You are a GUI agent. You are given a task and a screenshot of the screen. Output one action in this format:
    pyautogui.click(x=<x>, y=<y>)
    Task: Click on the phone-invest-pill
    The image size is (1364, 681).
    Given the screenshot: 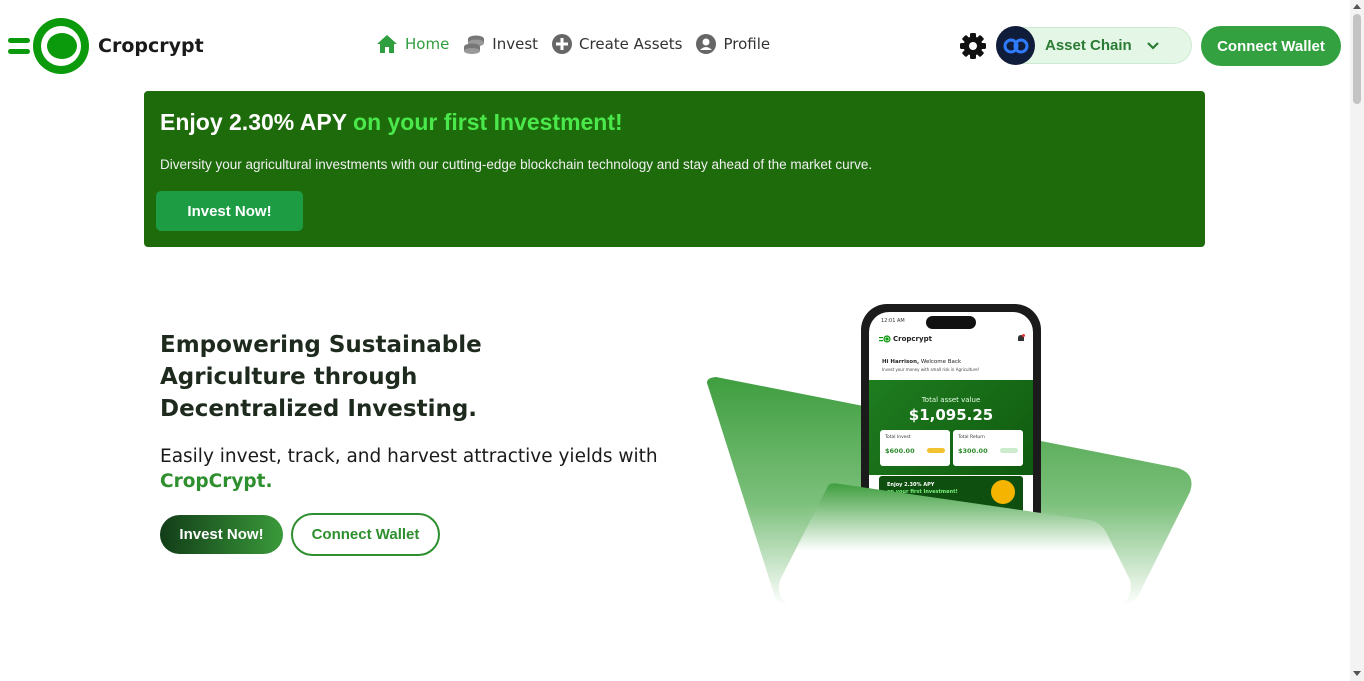 What is the action you would take?
    pyautogui.click(x=936, y=450)
    